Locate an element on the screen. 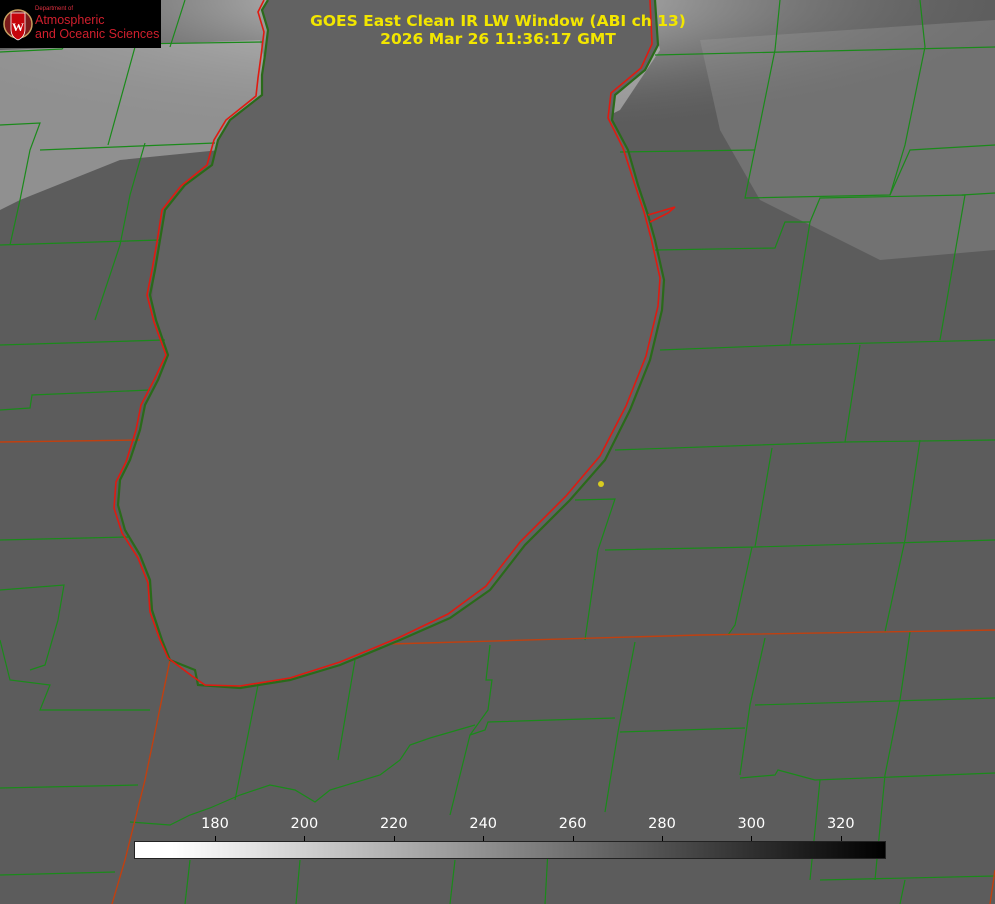 Image resolution: width=995 pixels, height=904 pixels. logo-line1: Atmospheric is located at coordinates (70, 20).